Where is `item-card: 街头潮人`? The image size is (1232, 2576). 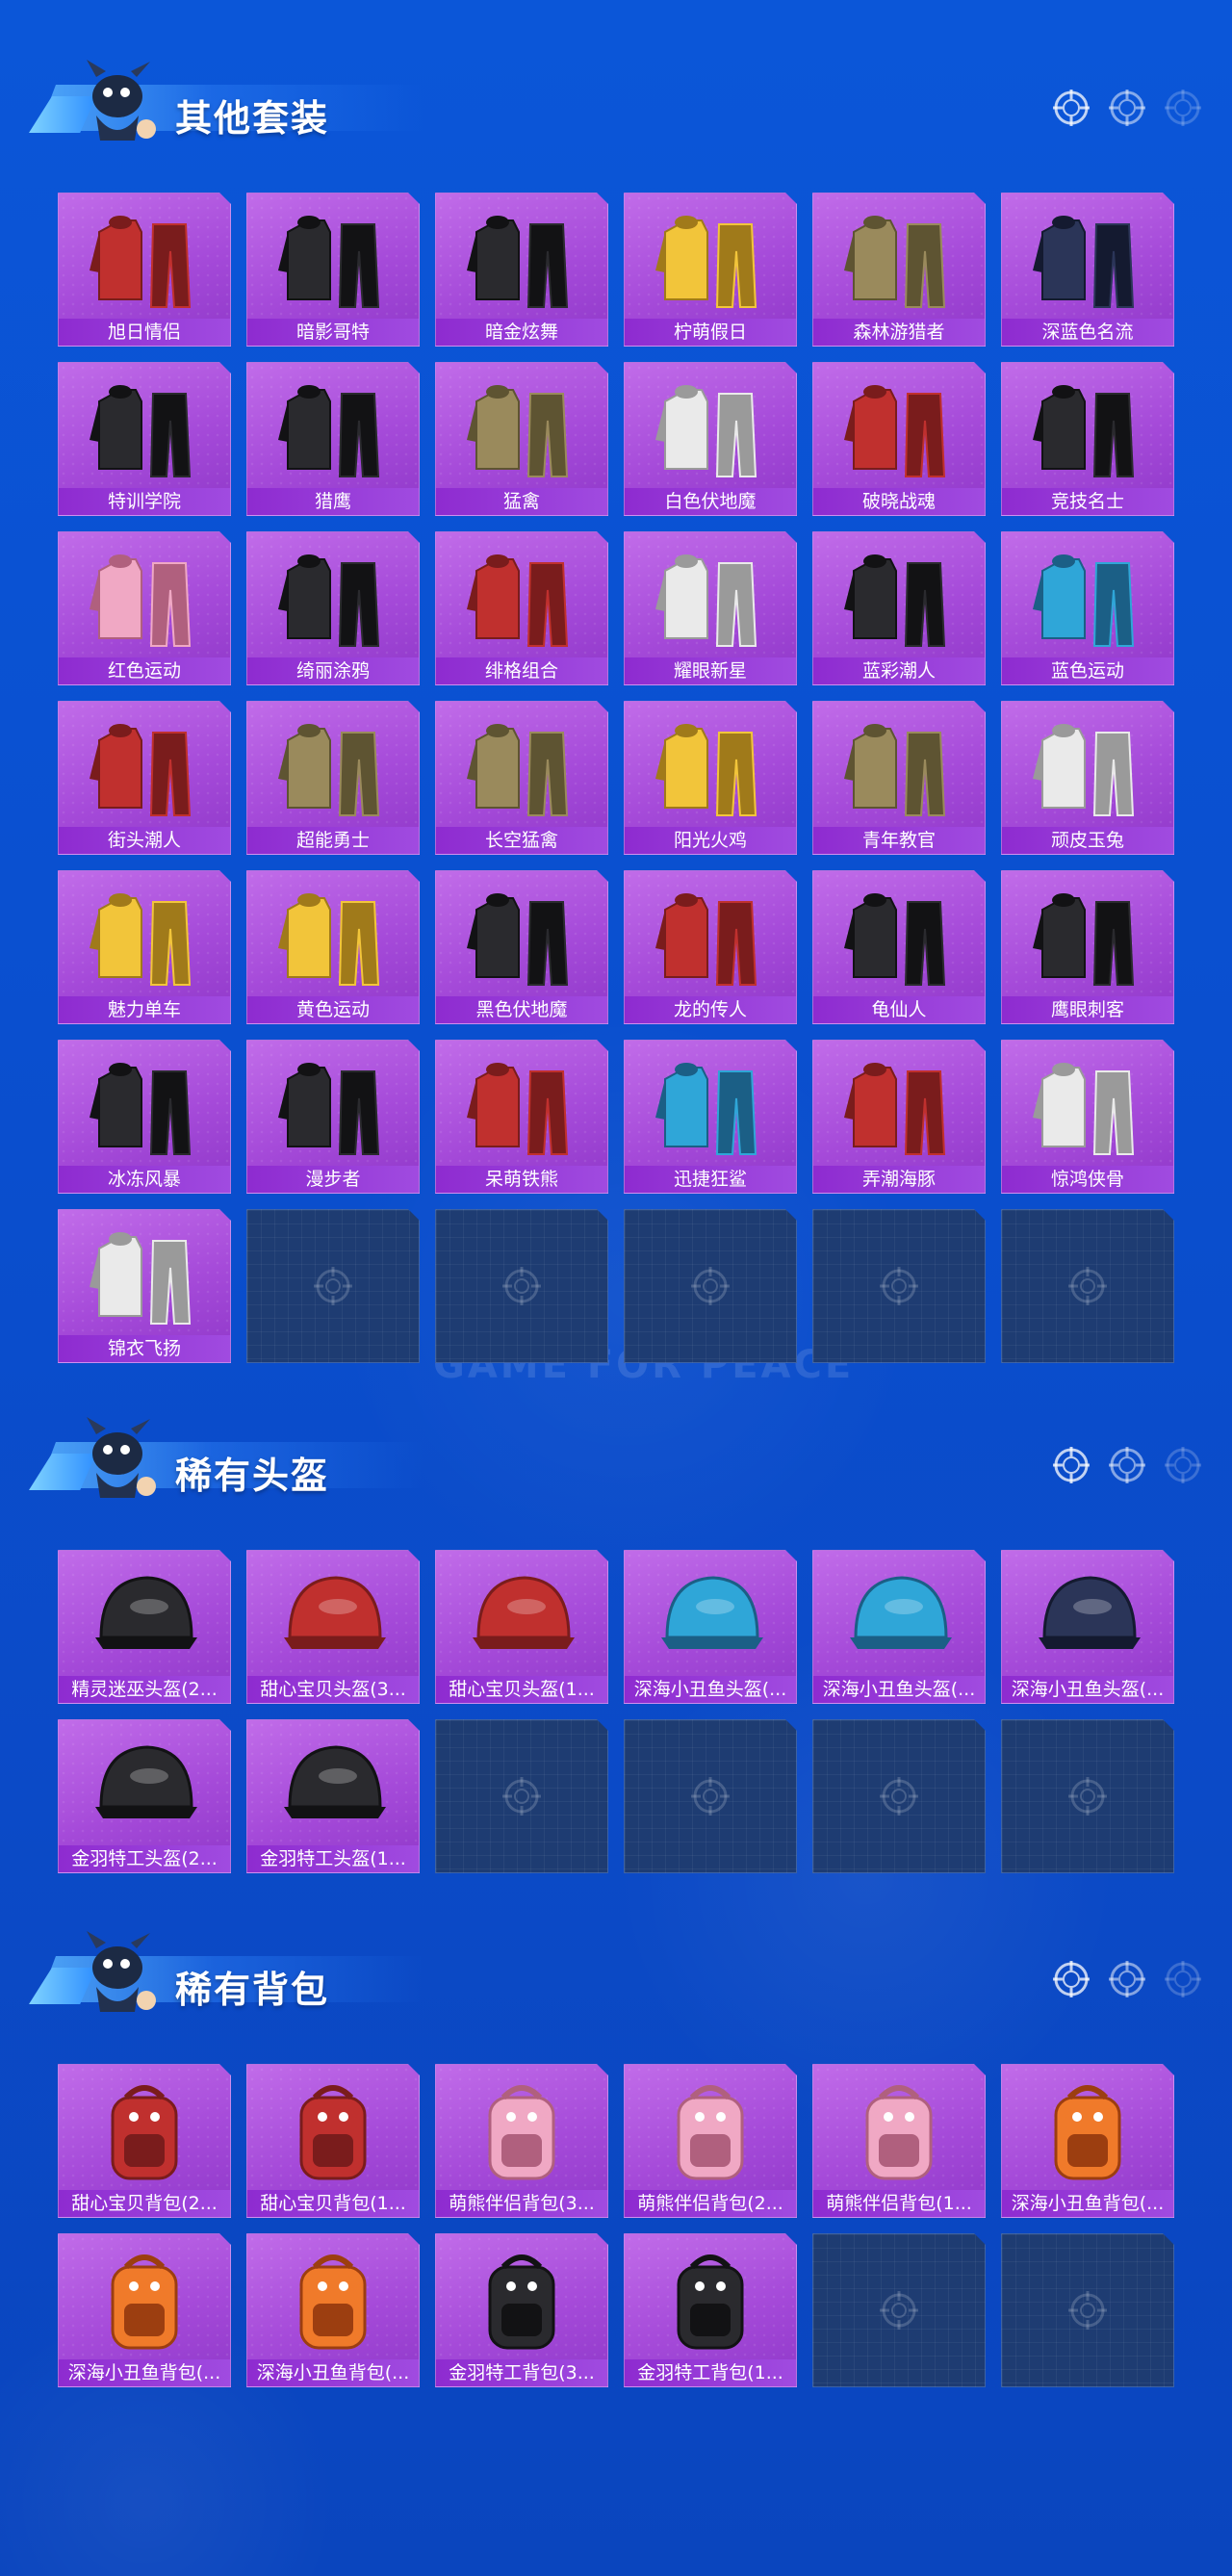 item-card: 街头潮人 is located at coordinates (144, 778).